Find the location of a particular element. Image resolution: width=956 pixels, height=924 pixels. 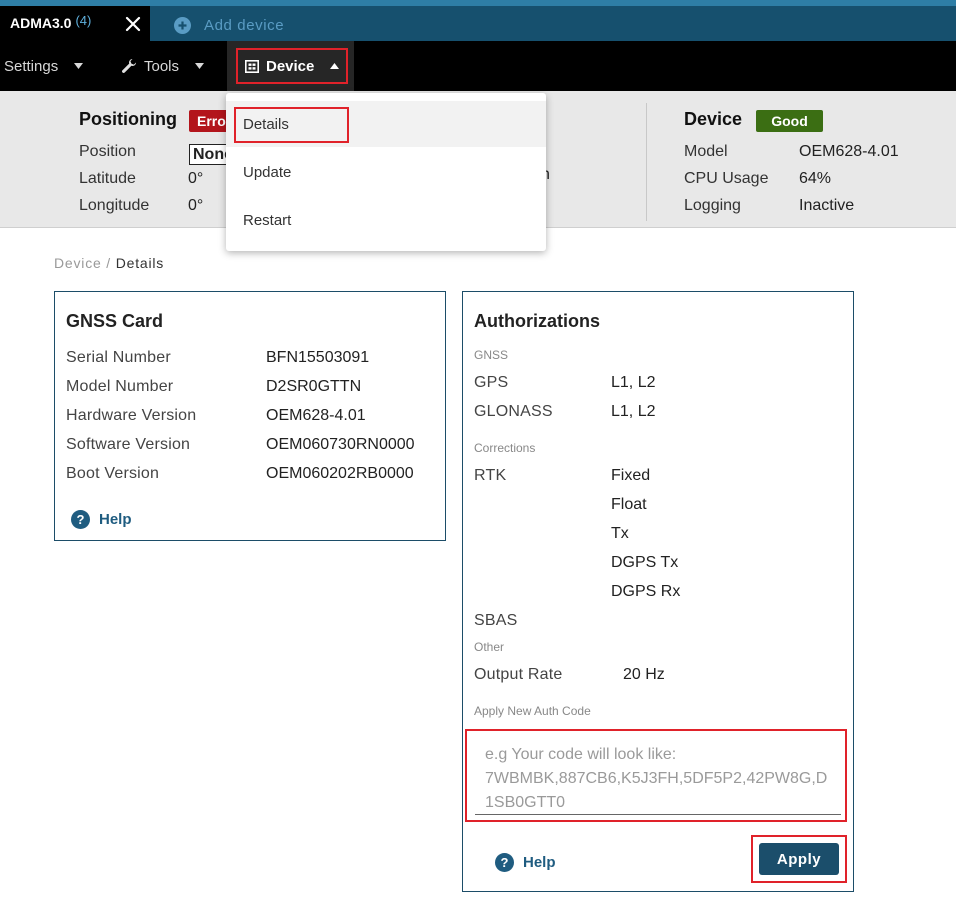

device-chip-icon is located at coordinates (252, 66).